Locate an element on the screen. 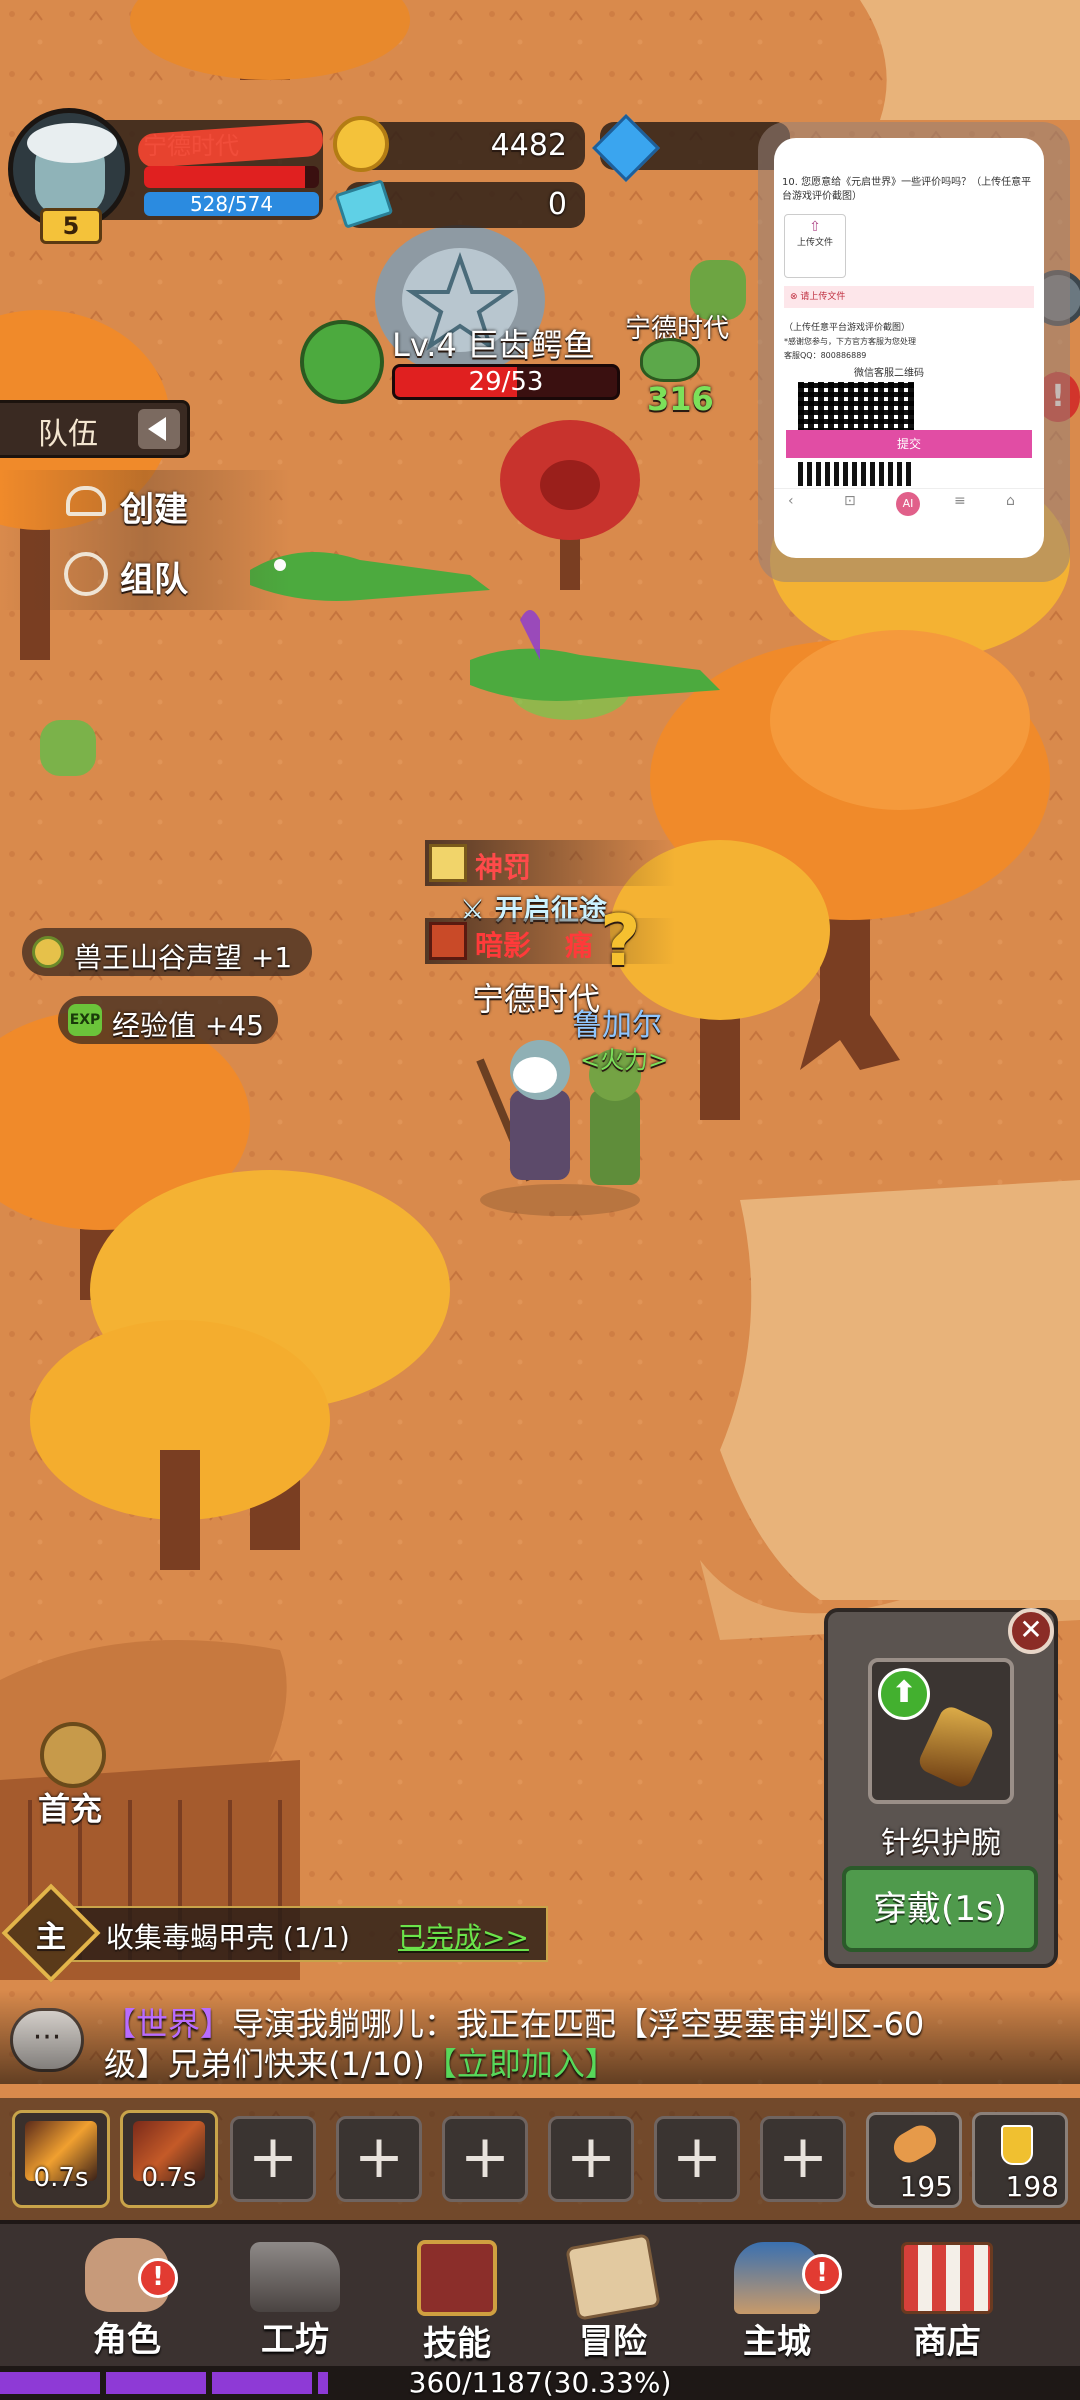 Image resolution: width=1080 pixels, height=2400 pixels. collapse-arrow-icon is located at coordinates (159, 429).